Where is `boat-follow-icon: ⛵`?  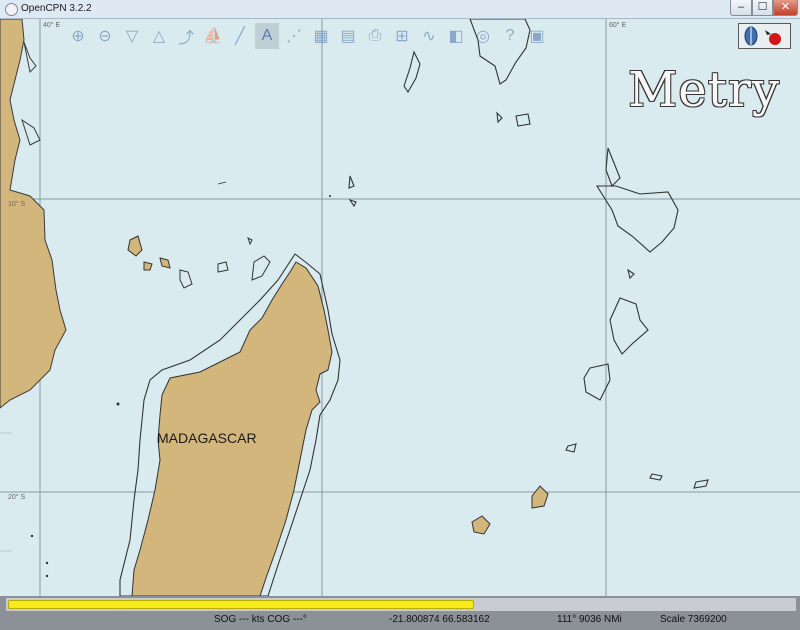
boat-follow-icon: ⛵ is located at coordinates (213, 36).